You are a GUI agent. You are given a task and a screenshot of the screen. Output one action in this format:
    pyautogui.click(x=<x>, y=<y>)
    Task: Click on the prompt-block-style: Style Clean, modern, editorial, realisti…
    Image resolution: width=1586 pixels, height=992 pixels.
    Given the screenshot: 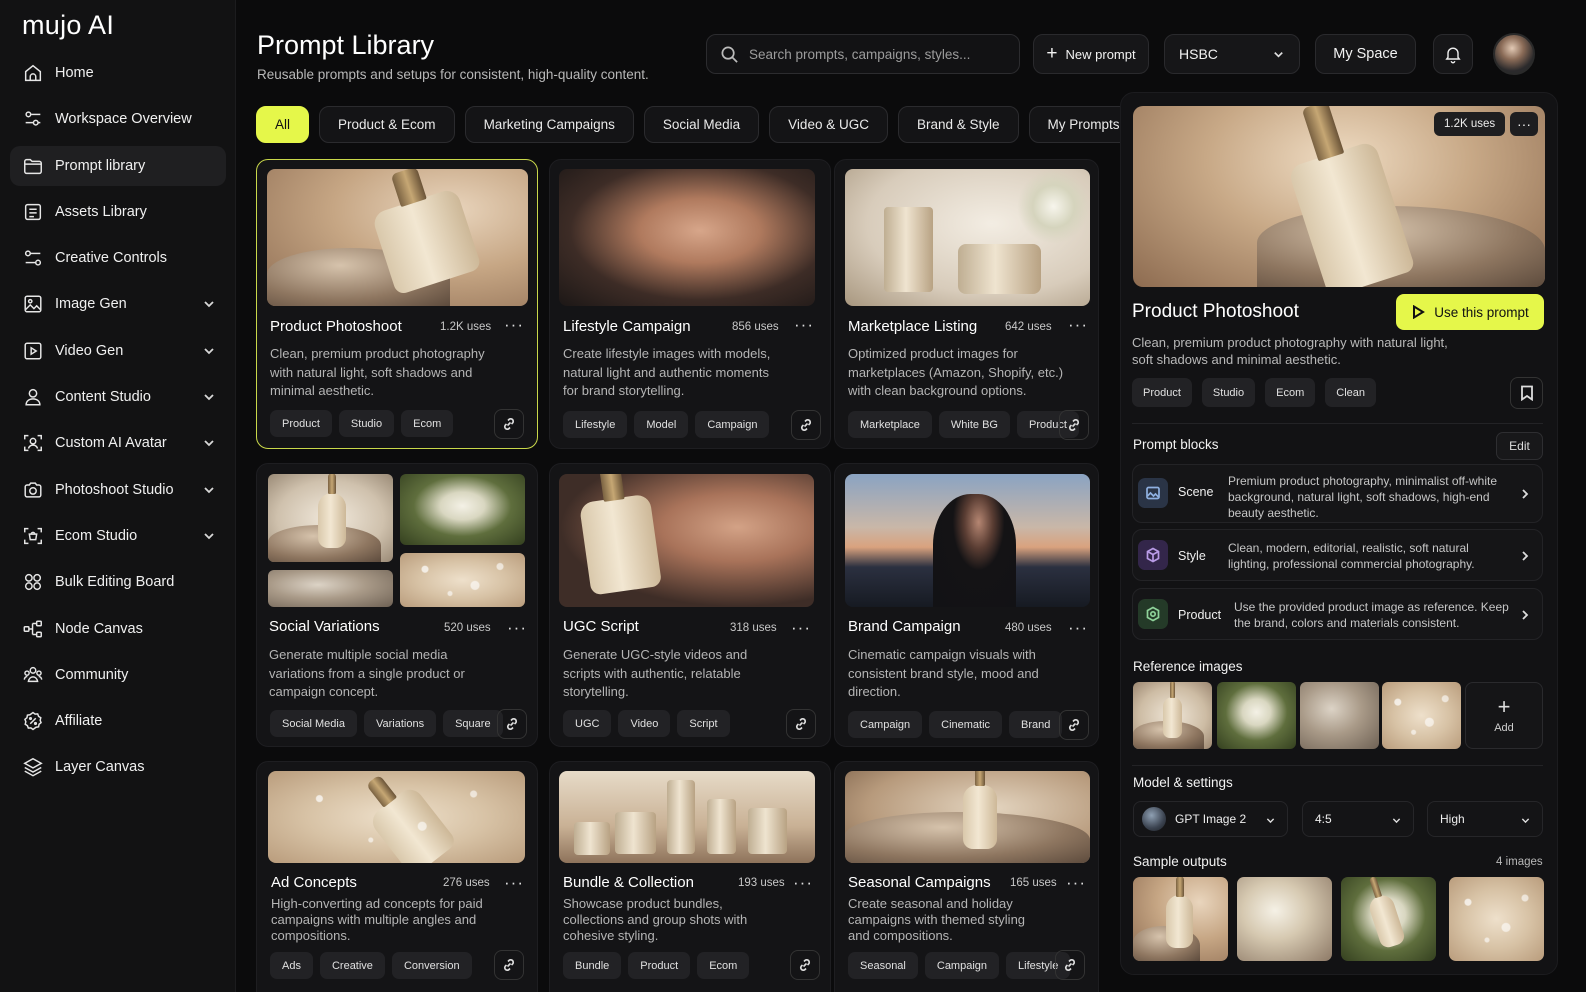 What is the action you would take?
    pyautogui.click(x=1337, y=555)
    